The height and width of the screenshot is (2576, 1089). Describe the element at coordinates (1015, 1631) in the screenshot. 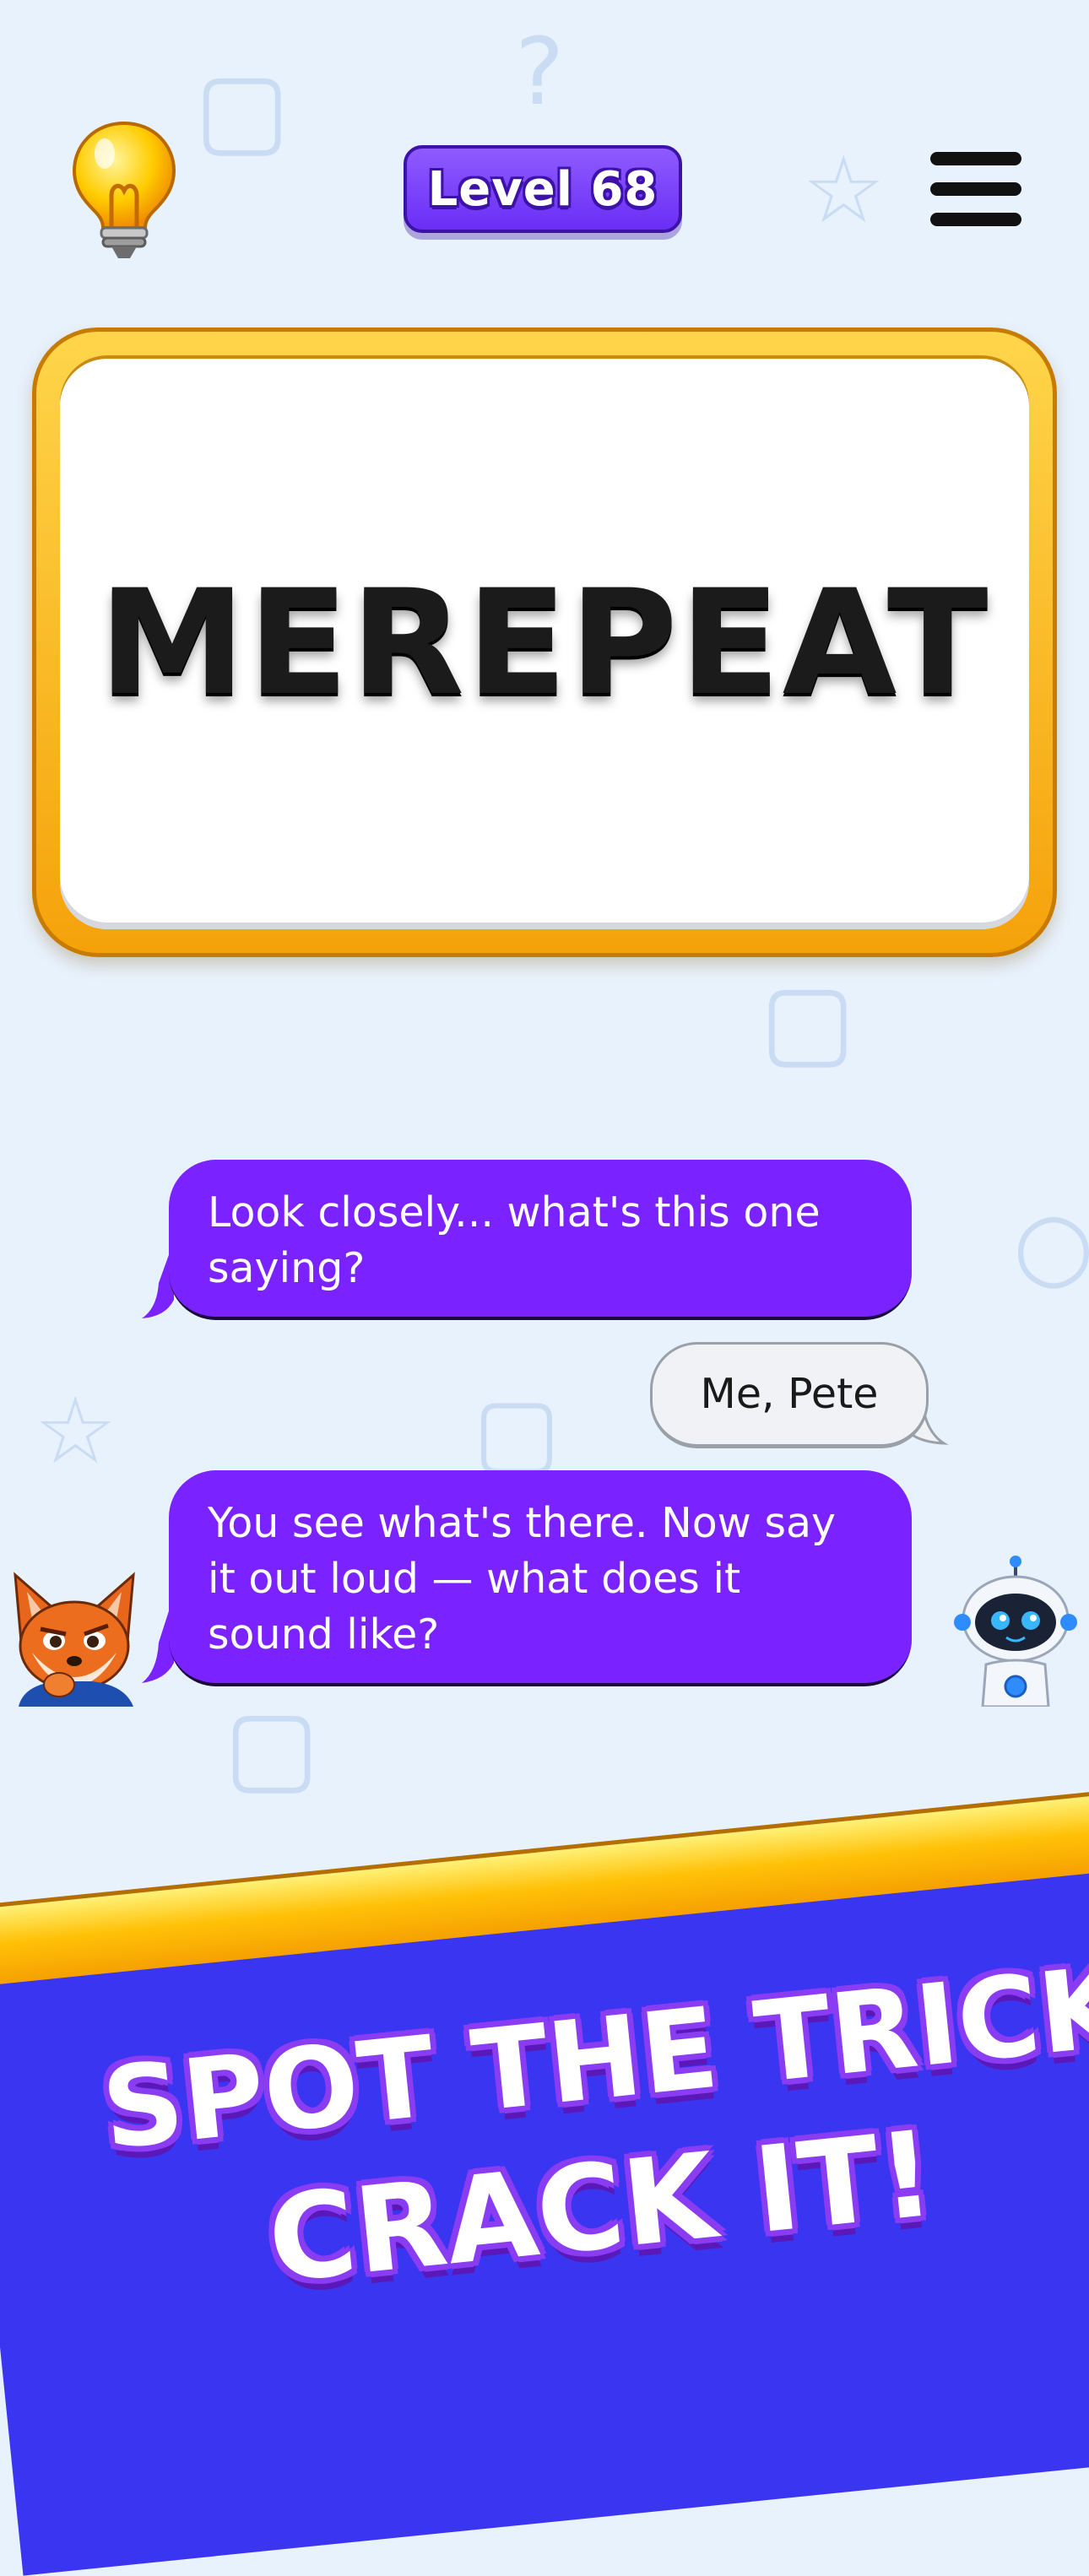

I see `robot-avatar` at that location.